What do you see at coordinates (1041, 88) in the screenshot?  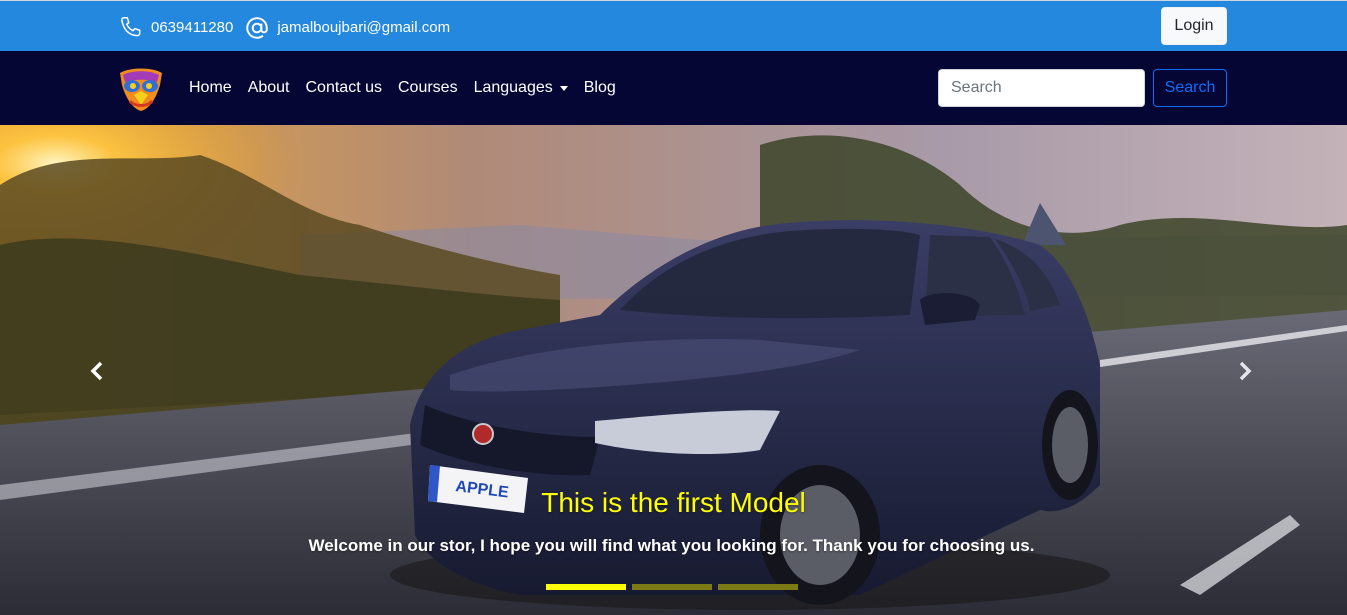 I see `search-input` at bounding box center [1041, 88].